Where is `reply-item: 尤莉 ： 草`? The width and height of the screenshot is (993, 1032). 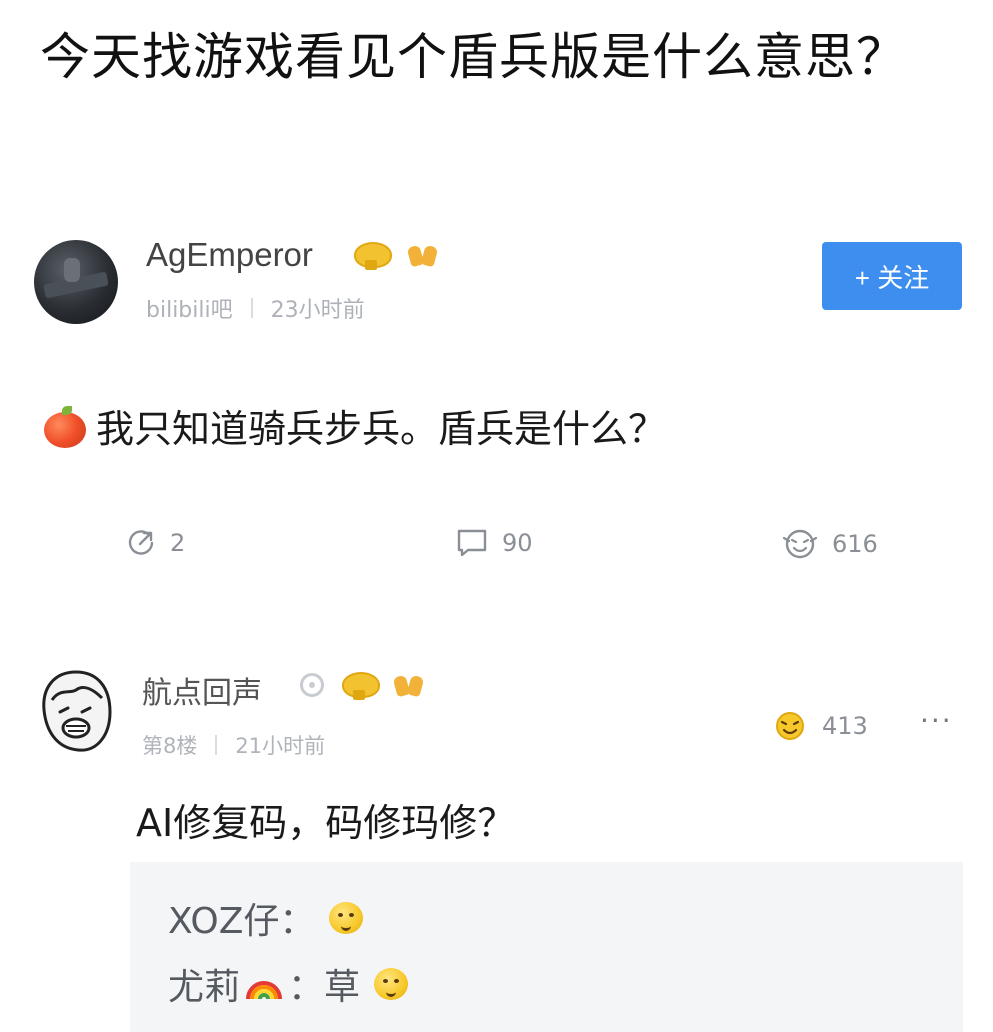 reply-item: 尤莉 ： 草 is located at coordinates (288, 984).